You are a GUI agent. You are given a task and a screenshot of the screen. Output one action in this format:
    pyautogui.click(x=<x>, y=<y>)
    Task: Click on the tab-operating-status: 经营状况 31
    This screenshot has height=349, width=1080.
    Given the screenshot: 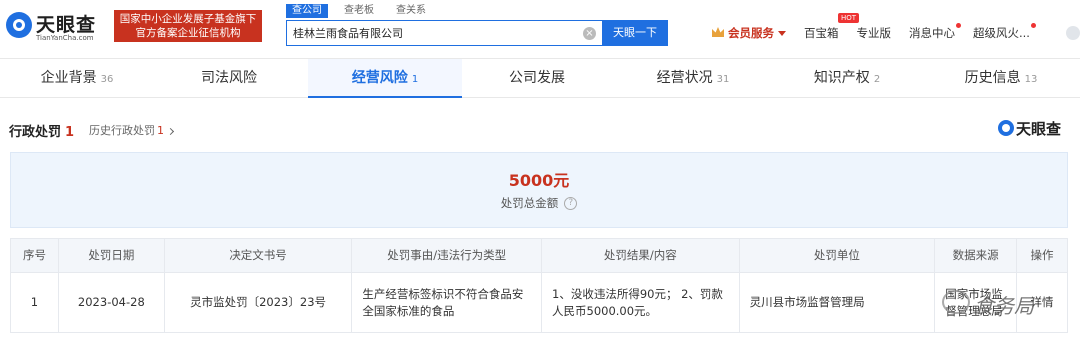 What is the action you would take?
    pyautogui.click(x=693, y=78)
    